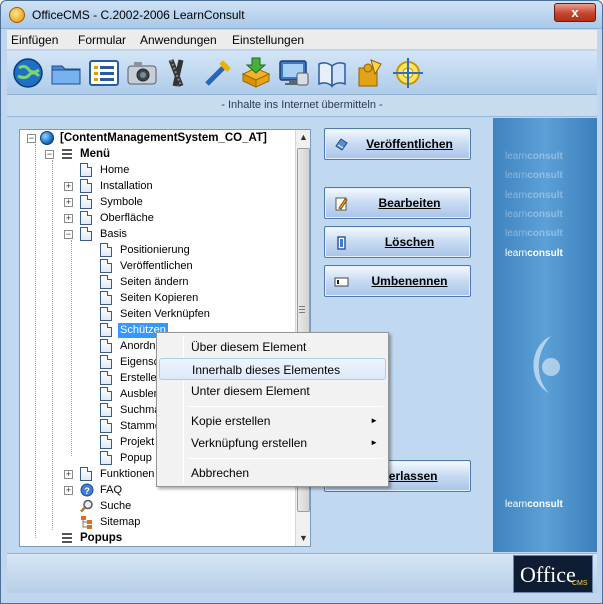 The width and height of the screenshot is (603, 604). I want to click on tree-item-label: Suchma, so click(140, 410).